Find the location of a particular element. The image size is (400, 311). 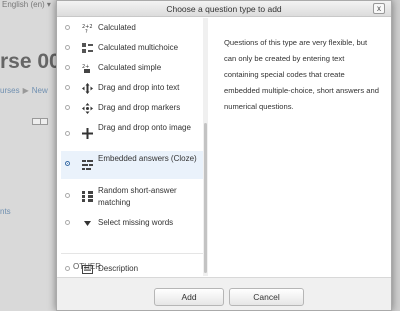

list-item-select-missing-words: Select missing words is located at coordinates (132, 223).